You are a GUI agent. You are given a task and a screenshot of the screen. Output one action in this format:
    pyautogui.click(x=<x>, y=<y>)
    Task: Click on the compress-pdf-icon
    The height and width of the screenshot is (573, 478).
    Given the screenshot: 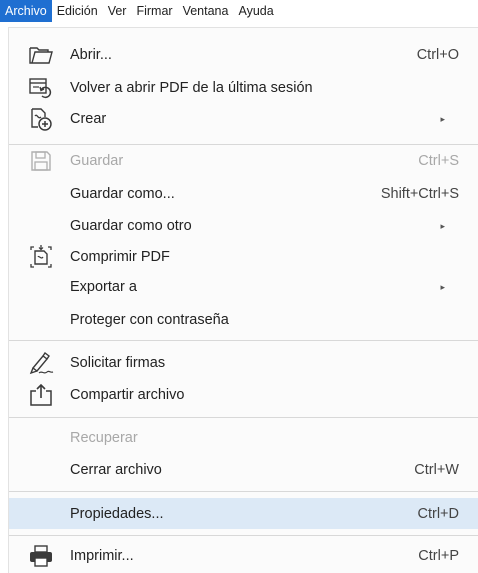 What is the action you would take?
    pyautogui.click(x=41, y=257)
    